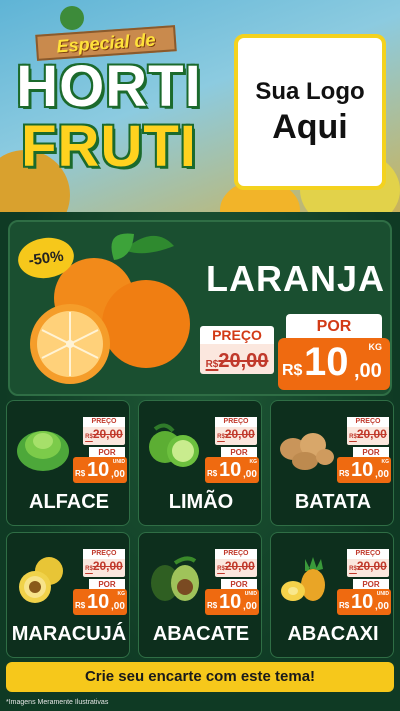 The height and width of the screenshot is (711, 400). I want to click on product-name: BATATA, so click(333, 502).